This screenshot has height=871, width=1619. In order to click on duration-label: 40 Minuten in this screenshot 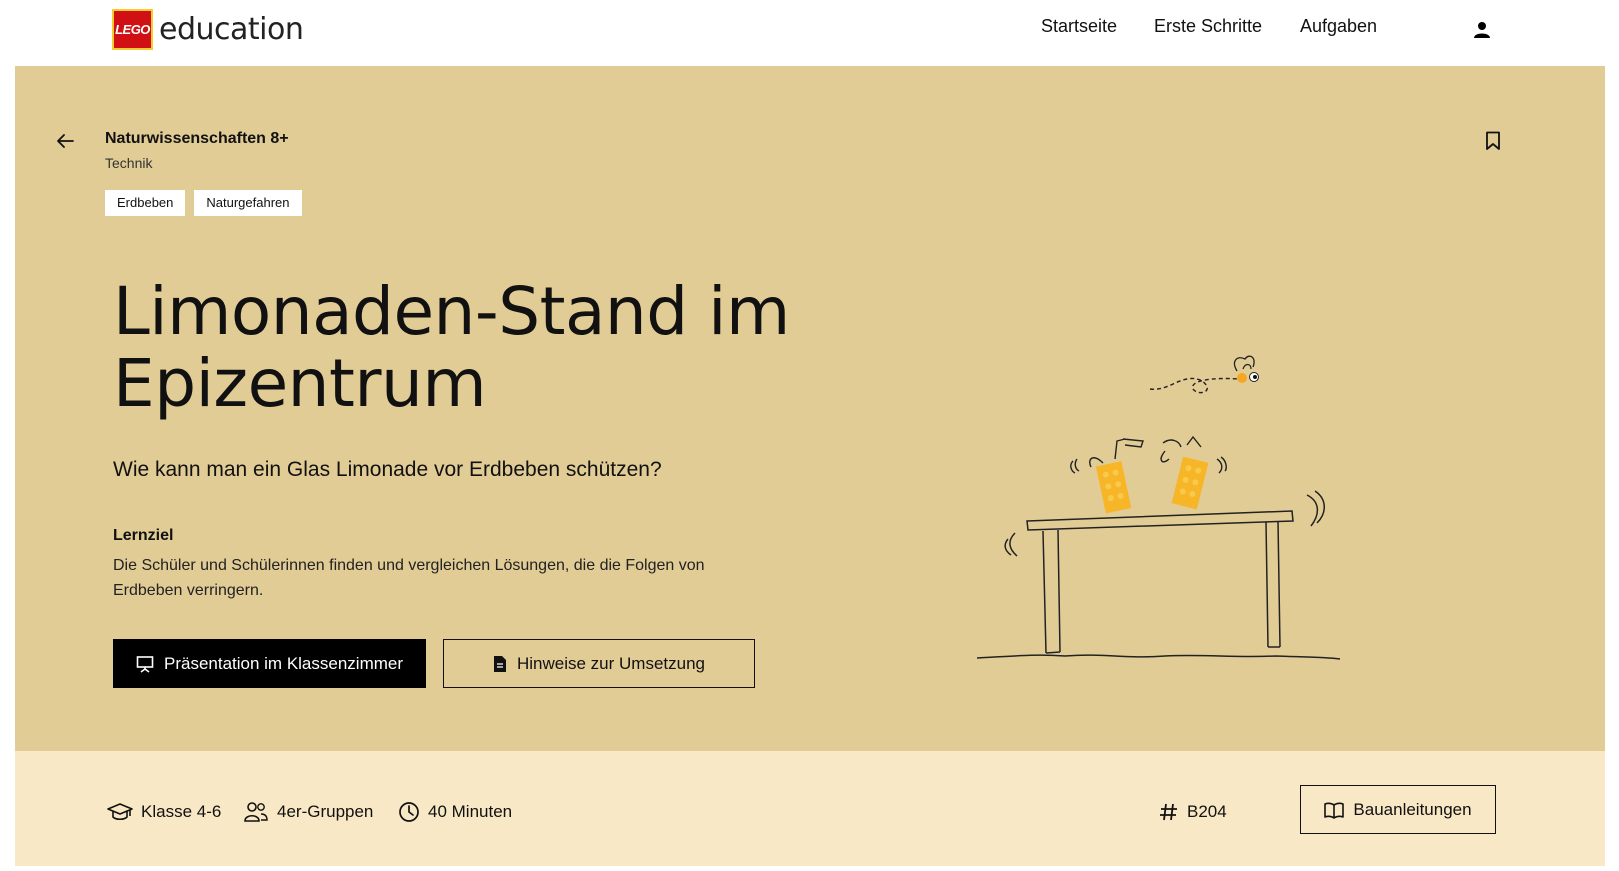, I will do `click(470, 811)`.